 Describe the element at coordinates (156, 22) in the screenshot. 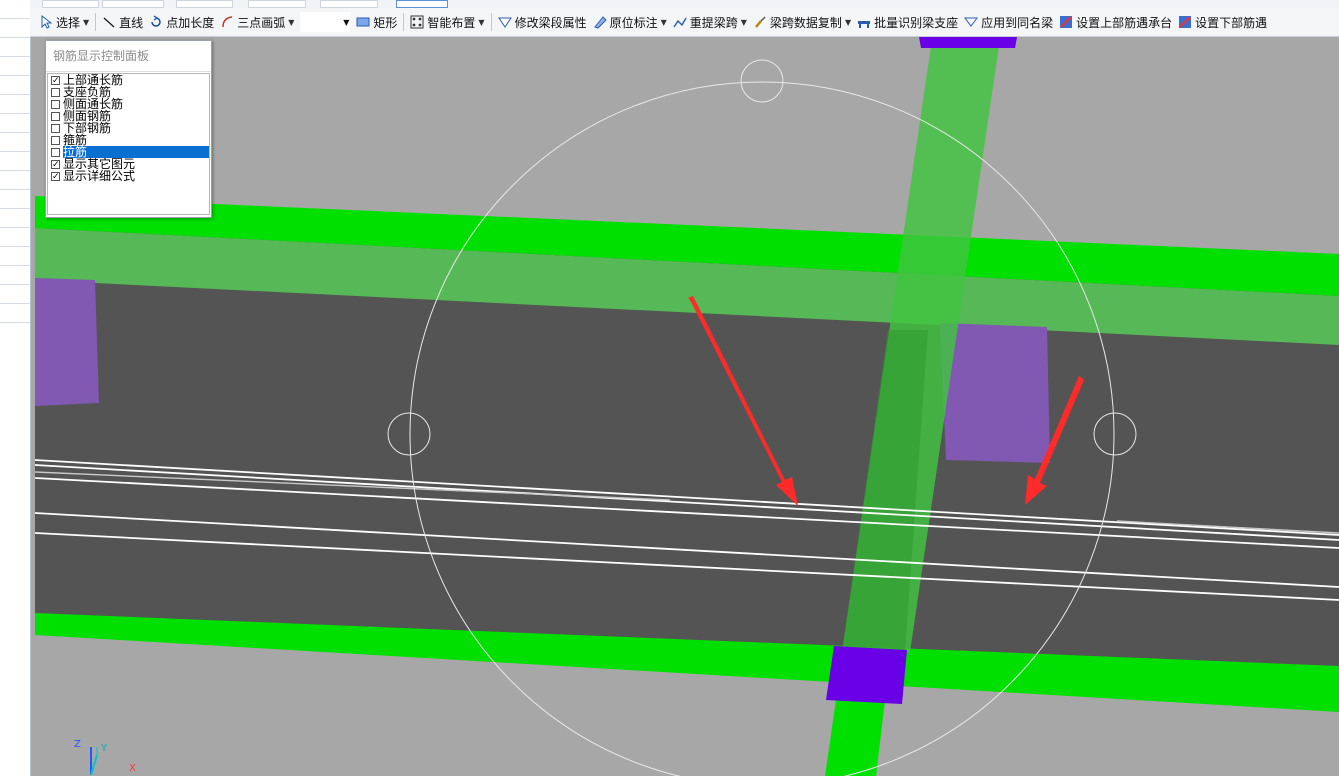

I see `point-length-icon` at that location.